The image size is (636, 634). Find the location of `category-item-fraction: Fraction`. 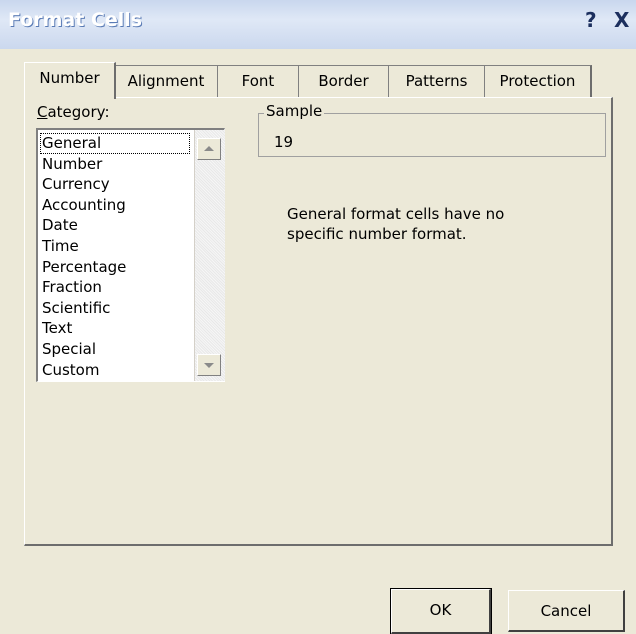

category-item-fraction: Fraction is located at coordinates (115, 287).